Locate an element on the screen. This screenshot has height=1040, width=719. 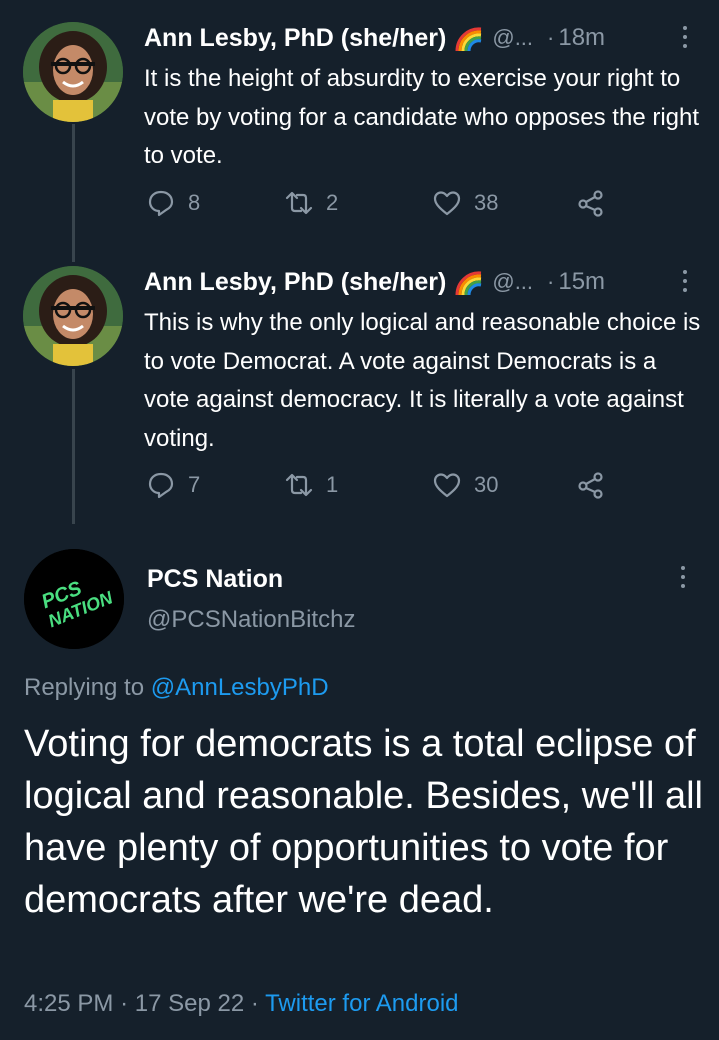
retweet-button: 1 is located at coordinates (311, 485).